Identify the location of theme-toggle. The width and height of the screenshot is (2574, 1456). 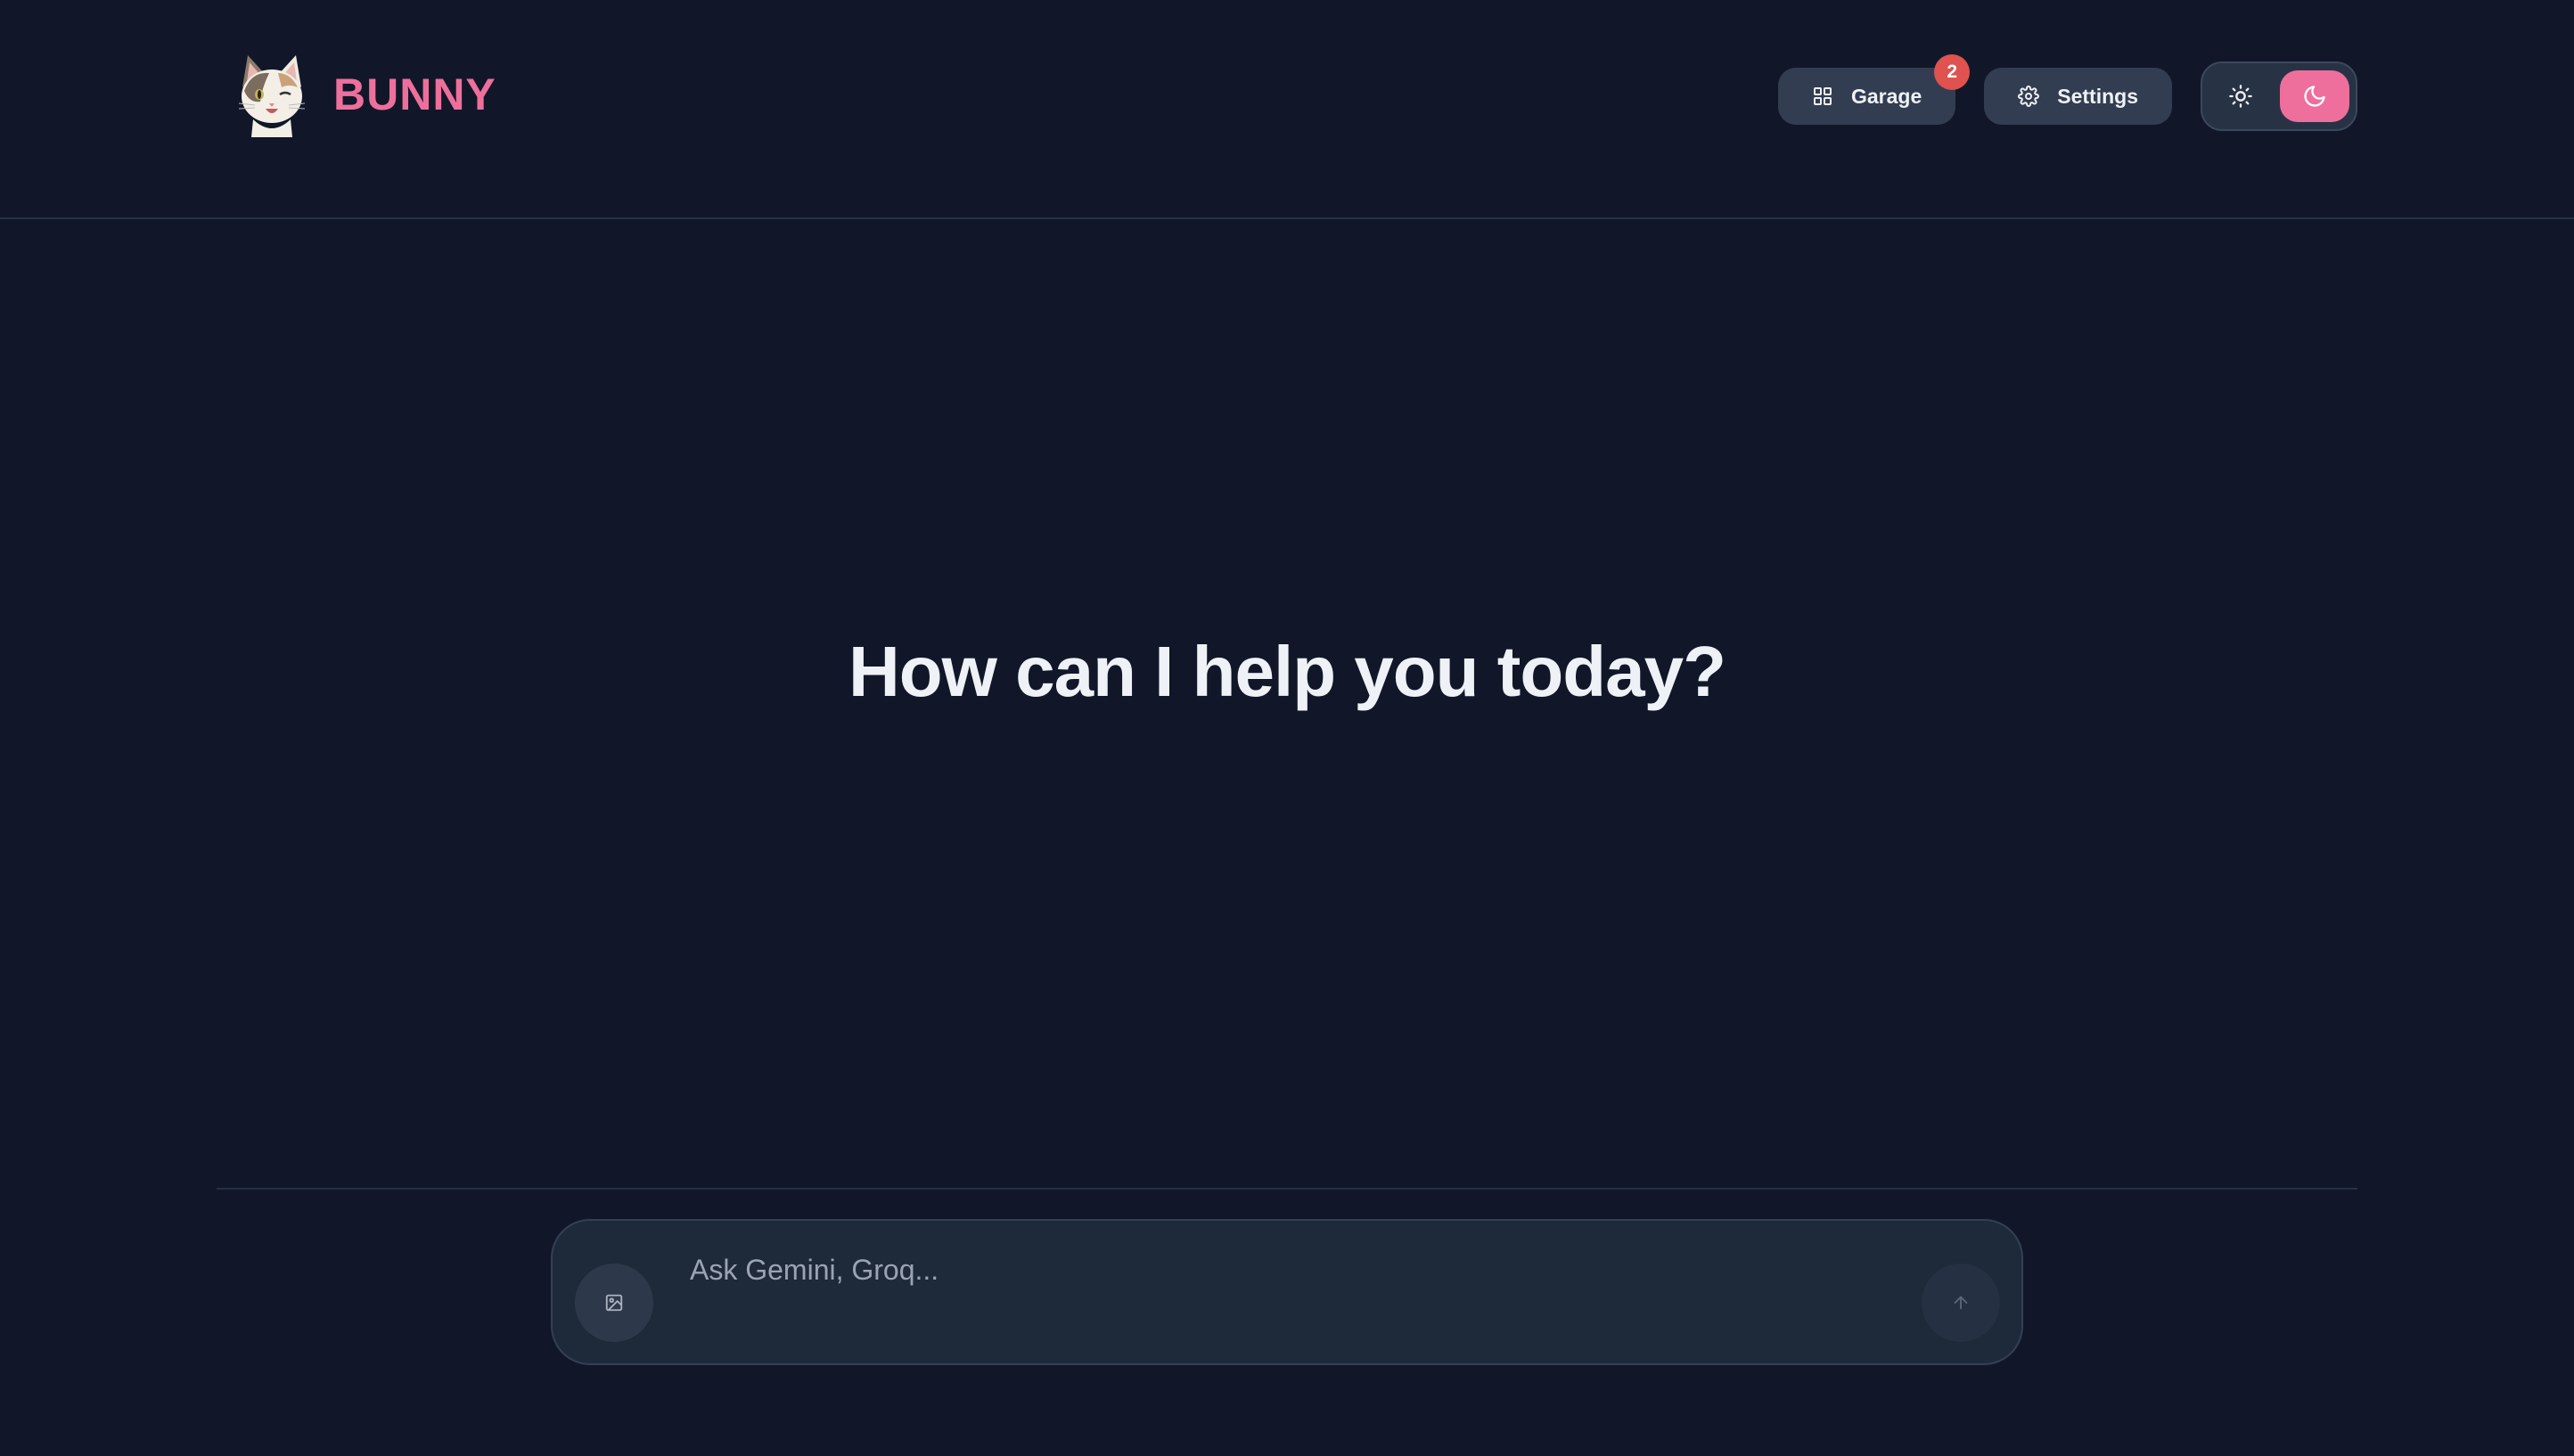
(2279, 96).